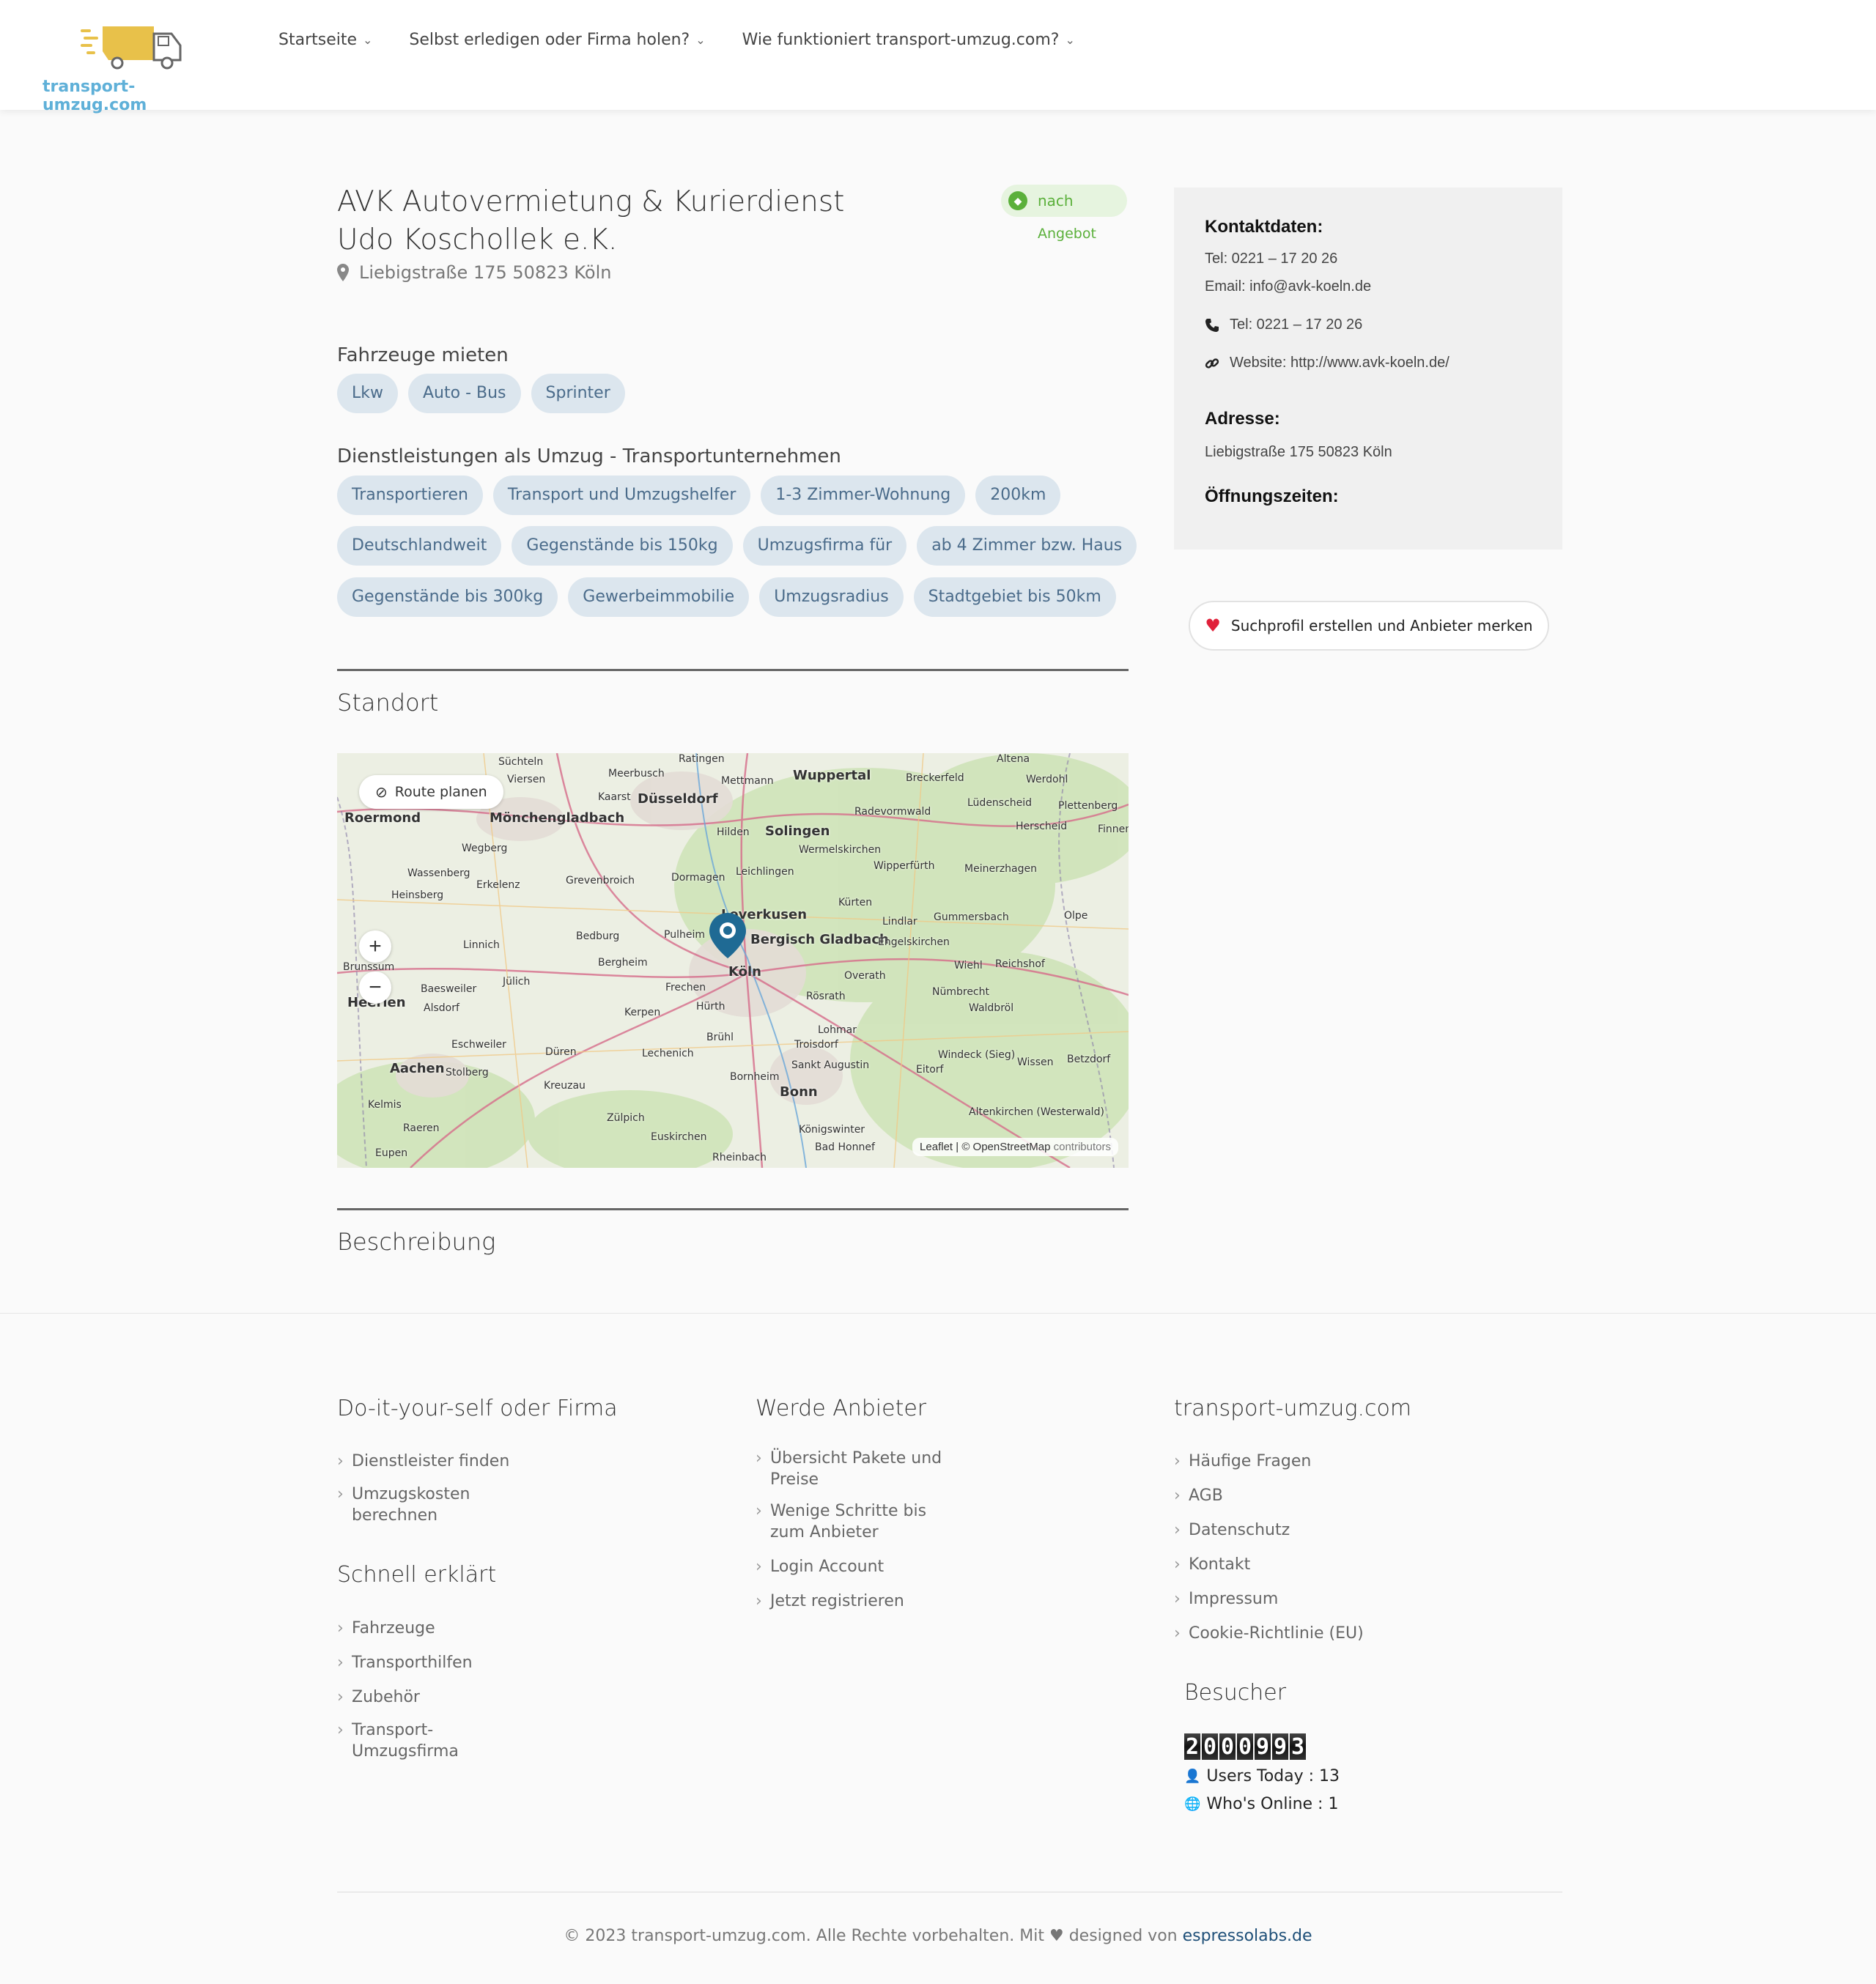 This screenshot has height=1984, width=1876. I want to click on chevron-down-icon: ⌄, so click(700, 40).